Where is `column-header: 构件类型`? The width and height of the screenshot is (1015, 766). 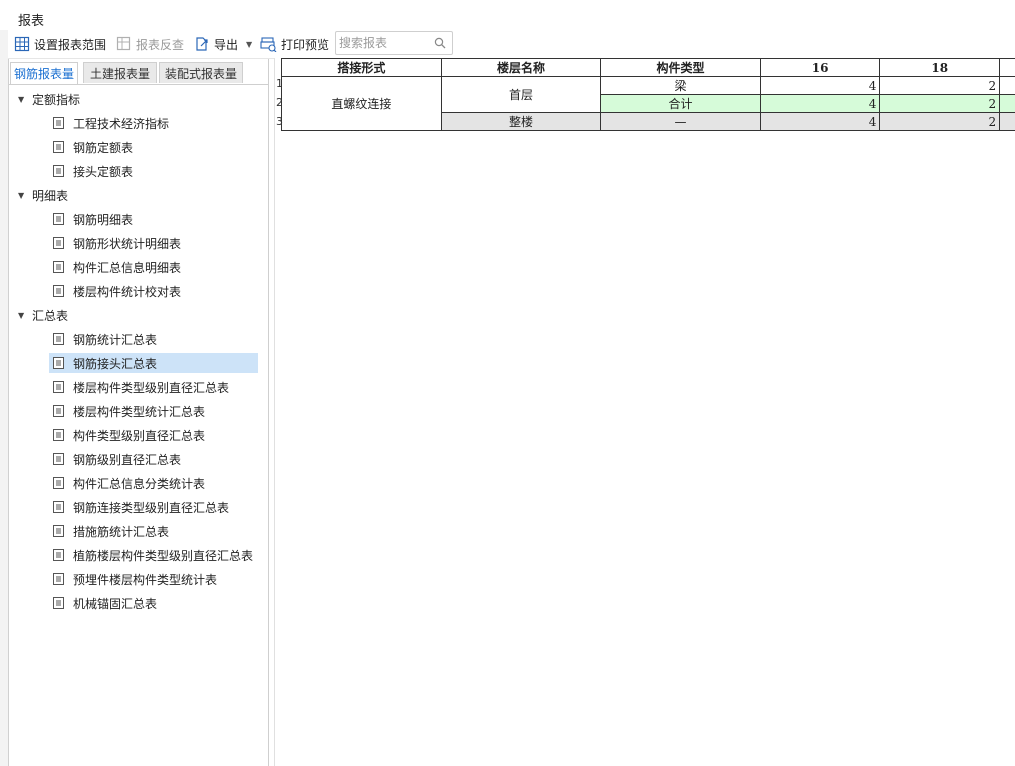
column-header: 构件类型 is located at coordinates (680, 67).